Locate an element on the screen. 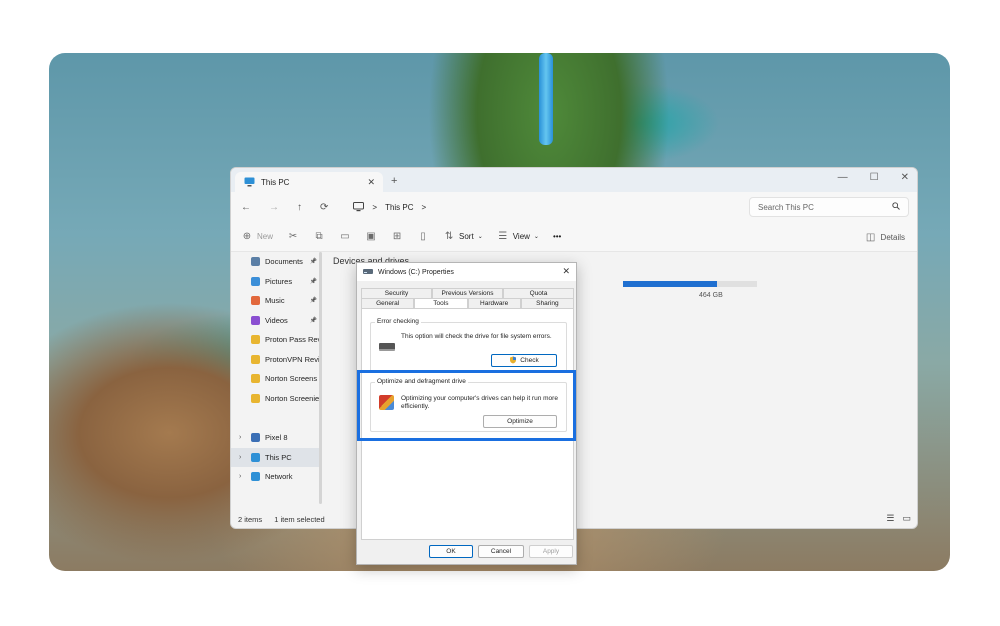 Image resolution: width=1000 pixels, height=626 pixels. search-placeholder: Search This PC is located at coordinates (786, 207).